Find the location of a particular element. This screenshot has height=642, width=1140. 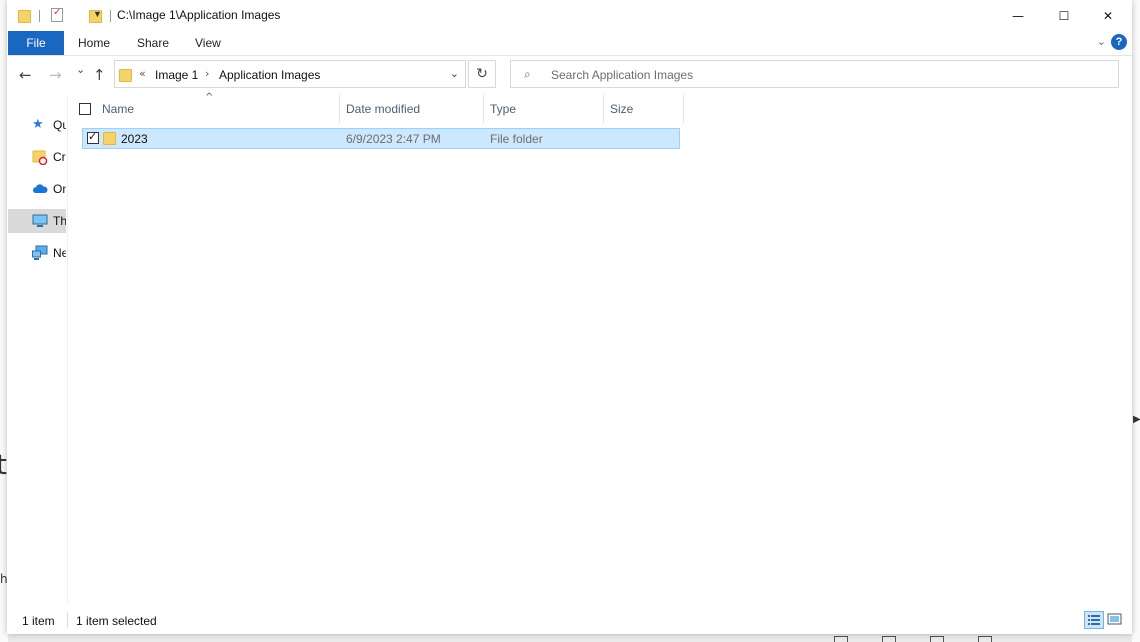

onedrive-icon is located at coordinates (40, 189).